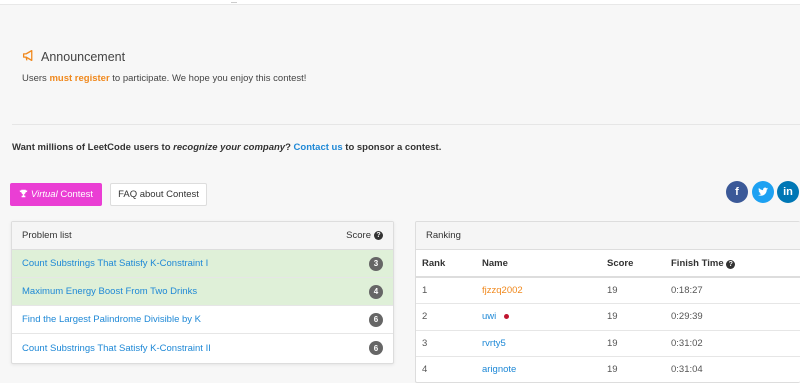 The height and width of the screenshot is (383, 800). I want to click on section-divider, so click(406, 124).